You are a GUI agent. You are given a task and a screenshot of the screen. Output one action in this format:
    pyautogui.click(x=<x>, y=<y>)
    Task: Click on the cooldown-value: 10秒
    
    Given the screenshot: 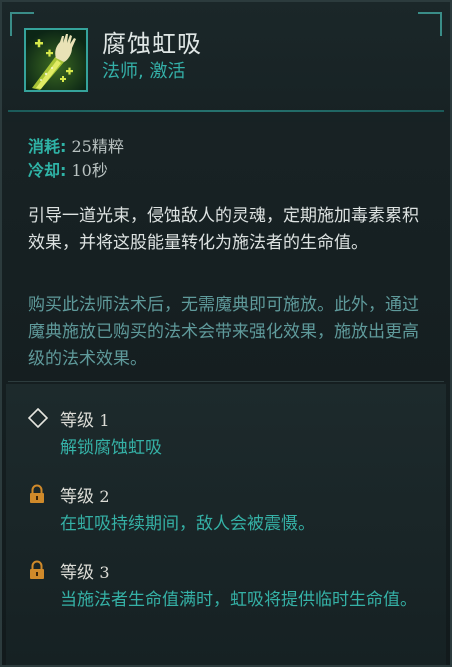 What is the action you would take?
    pyautogui.click(x=89, y=170)
    